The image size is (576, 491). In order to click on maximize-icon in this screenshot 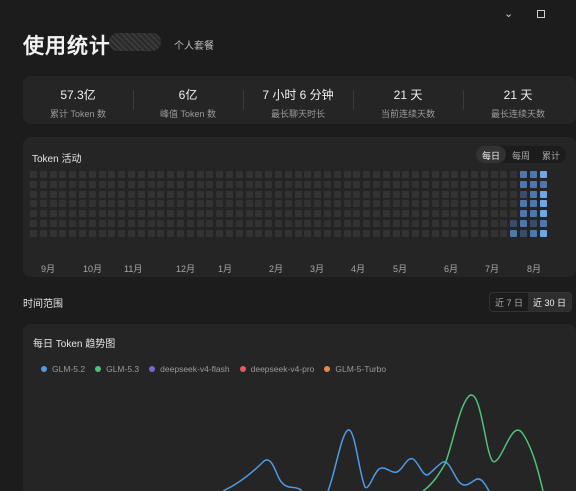, I will do `click(541, 14)`.